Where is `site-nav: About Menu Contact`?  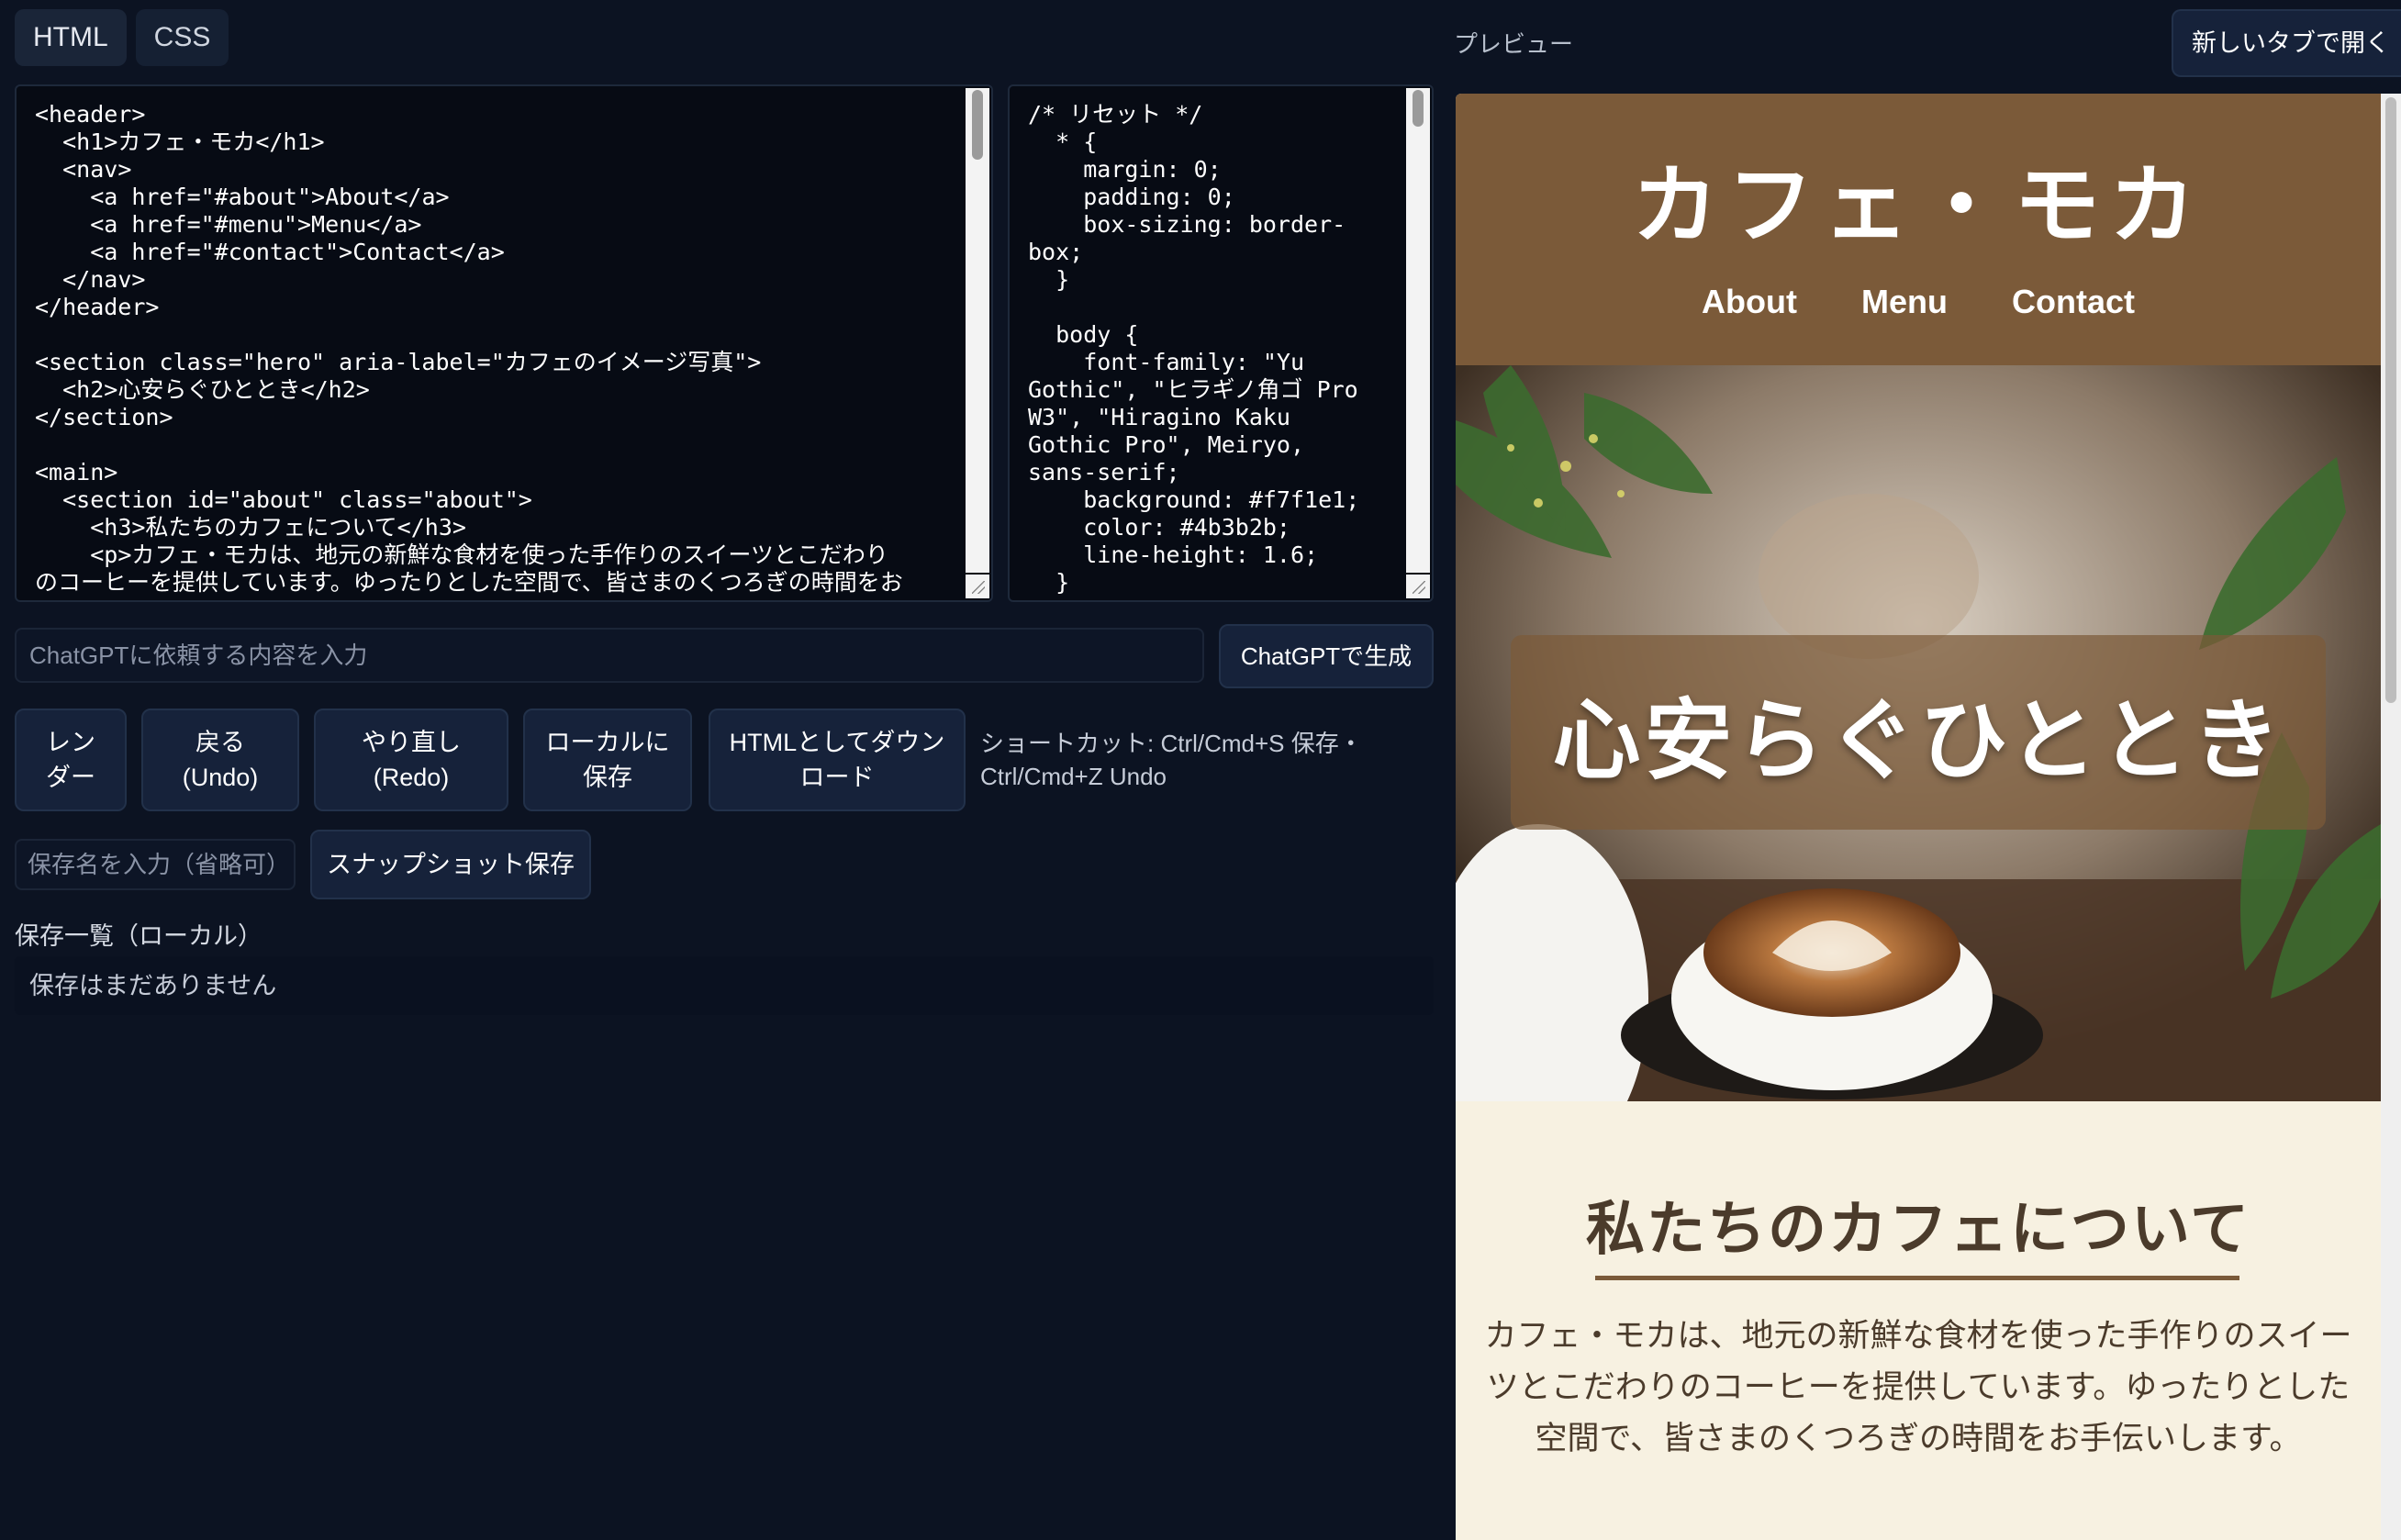 site-nav: About Menu Contact is located at coordinates (1918, 302).